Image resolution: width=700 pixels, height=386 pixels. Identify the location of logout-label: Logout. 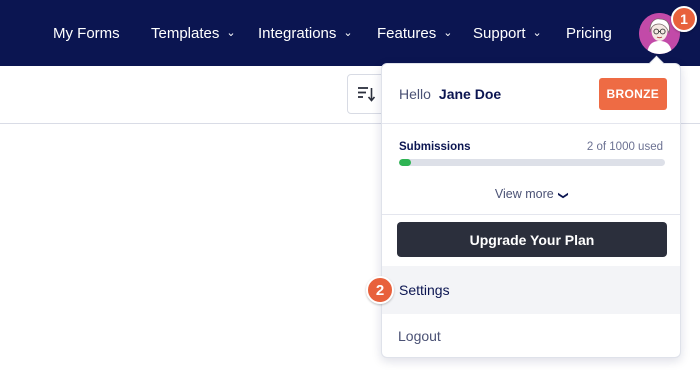
(419, 336).